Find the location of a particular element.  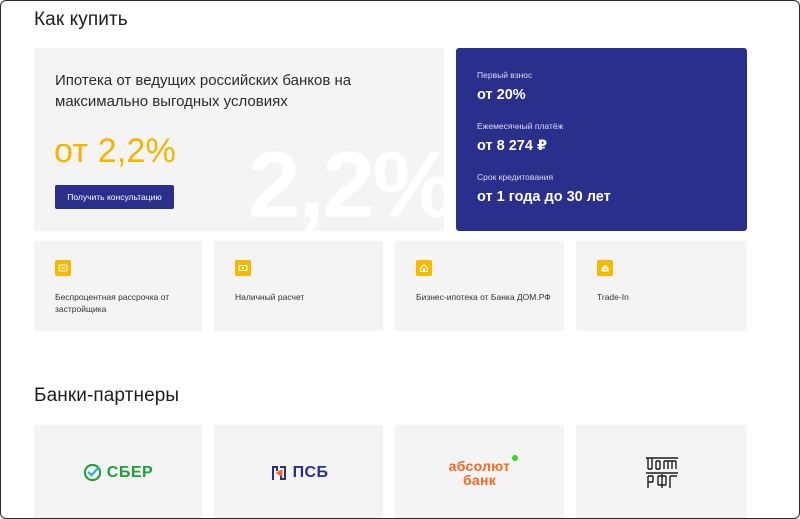

loan-term-label: Срок кредитования is located at coordinates (515, 177).